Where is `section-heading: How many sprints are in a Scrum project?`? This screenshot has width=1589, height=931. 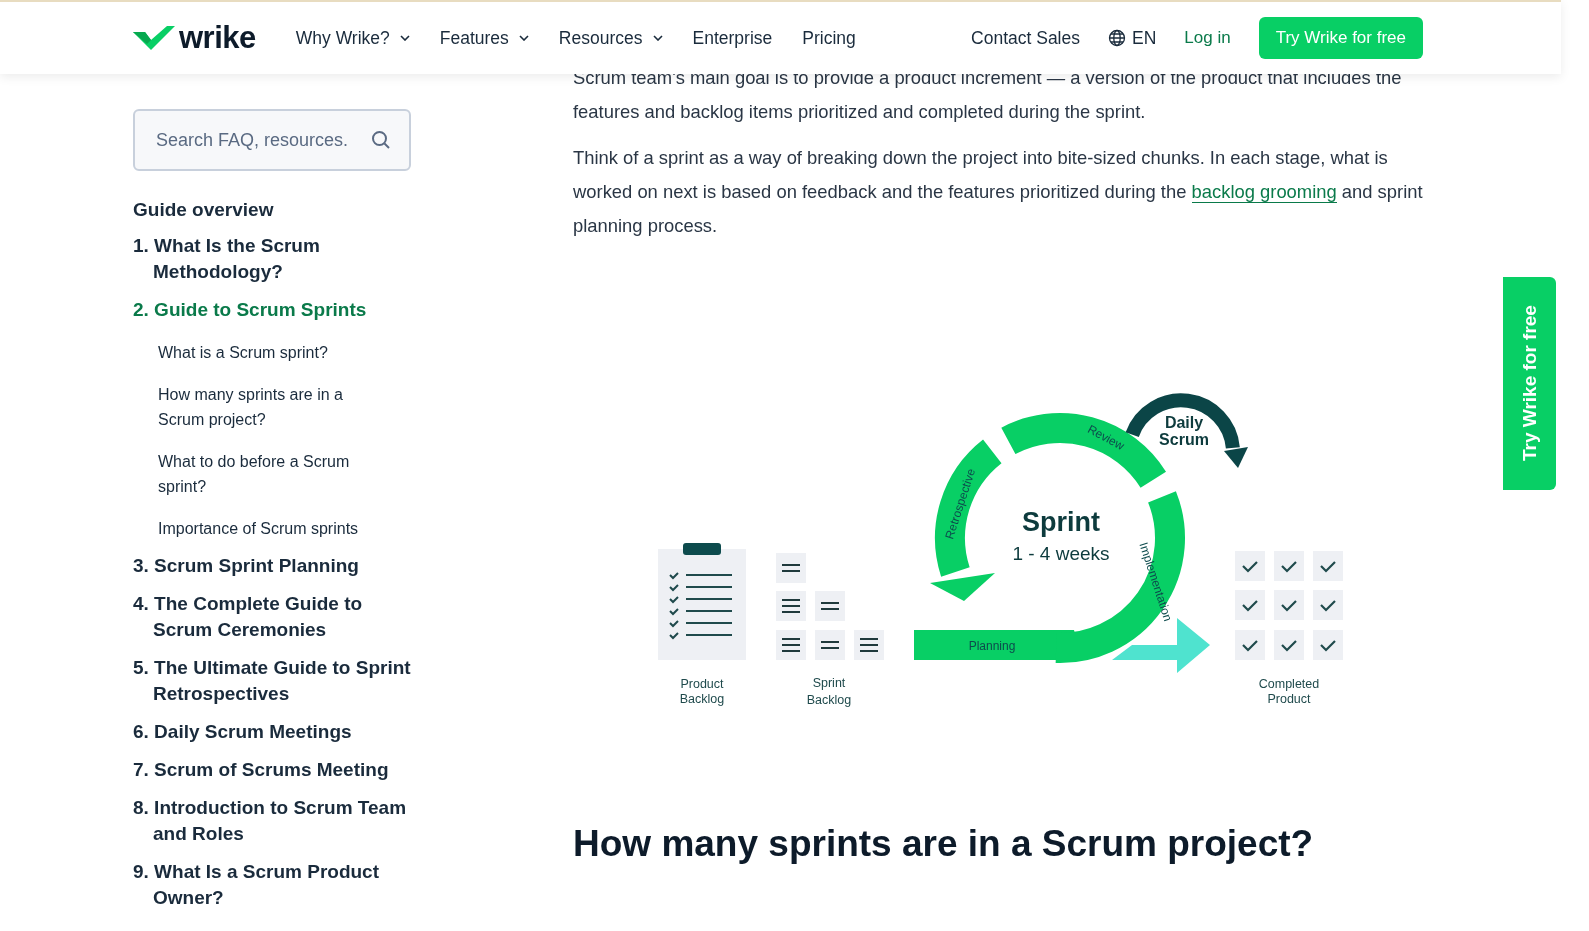 section-heading: How many sprints are in a Scrum project? is located at coordinates (944, 844).